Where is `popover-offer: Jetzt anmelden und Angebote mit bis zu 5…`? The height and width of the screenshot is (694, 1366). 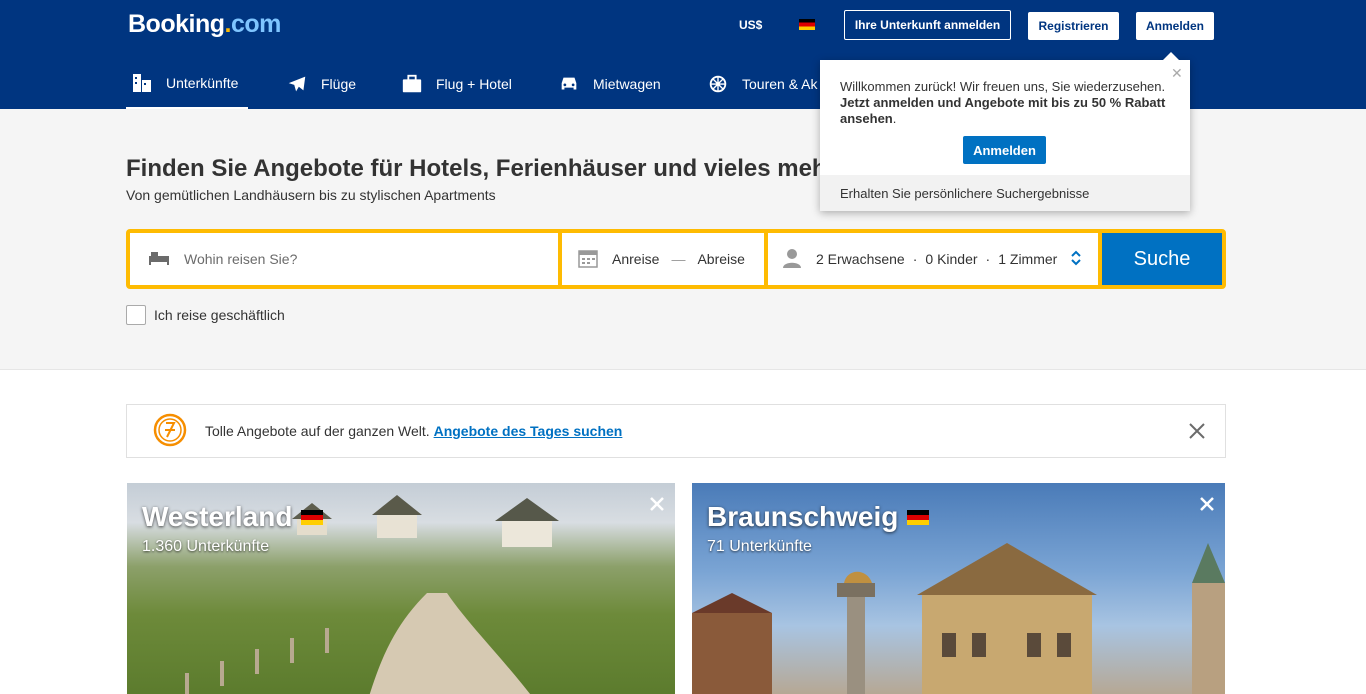 popover-offer: Jetzt anmelden und Angebote mit bis zu 5… is located at coordinates (1003, 110).